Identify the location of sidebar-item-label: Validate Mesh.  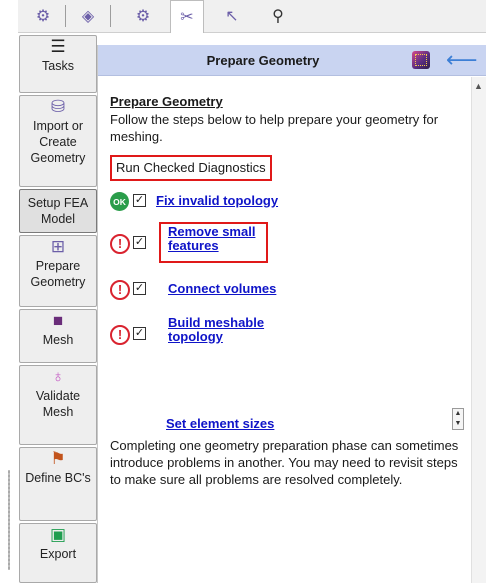
(58, 404).